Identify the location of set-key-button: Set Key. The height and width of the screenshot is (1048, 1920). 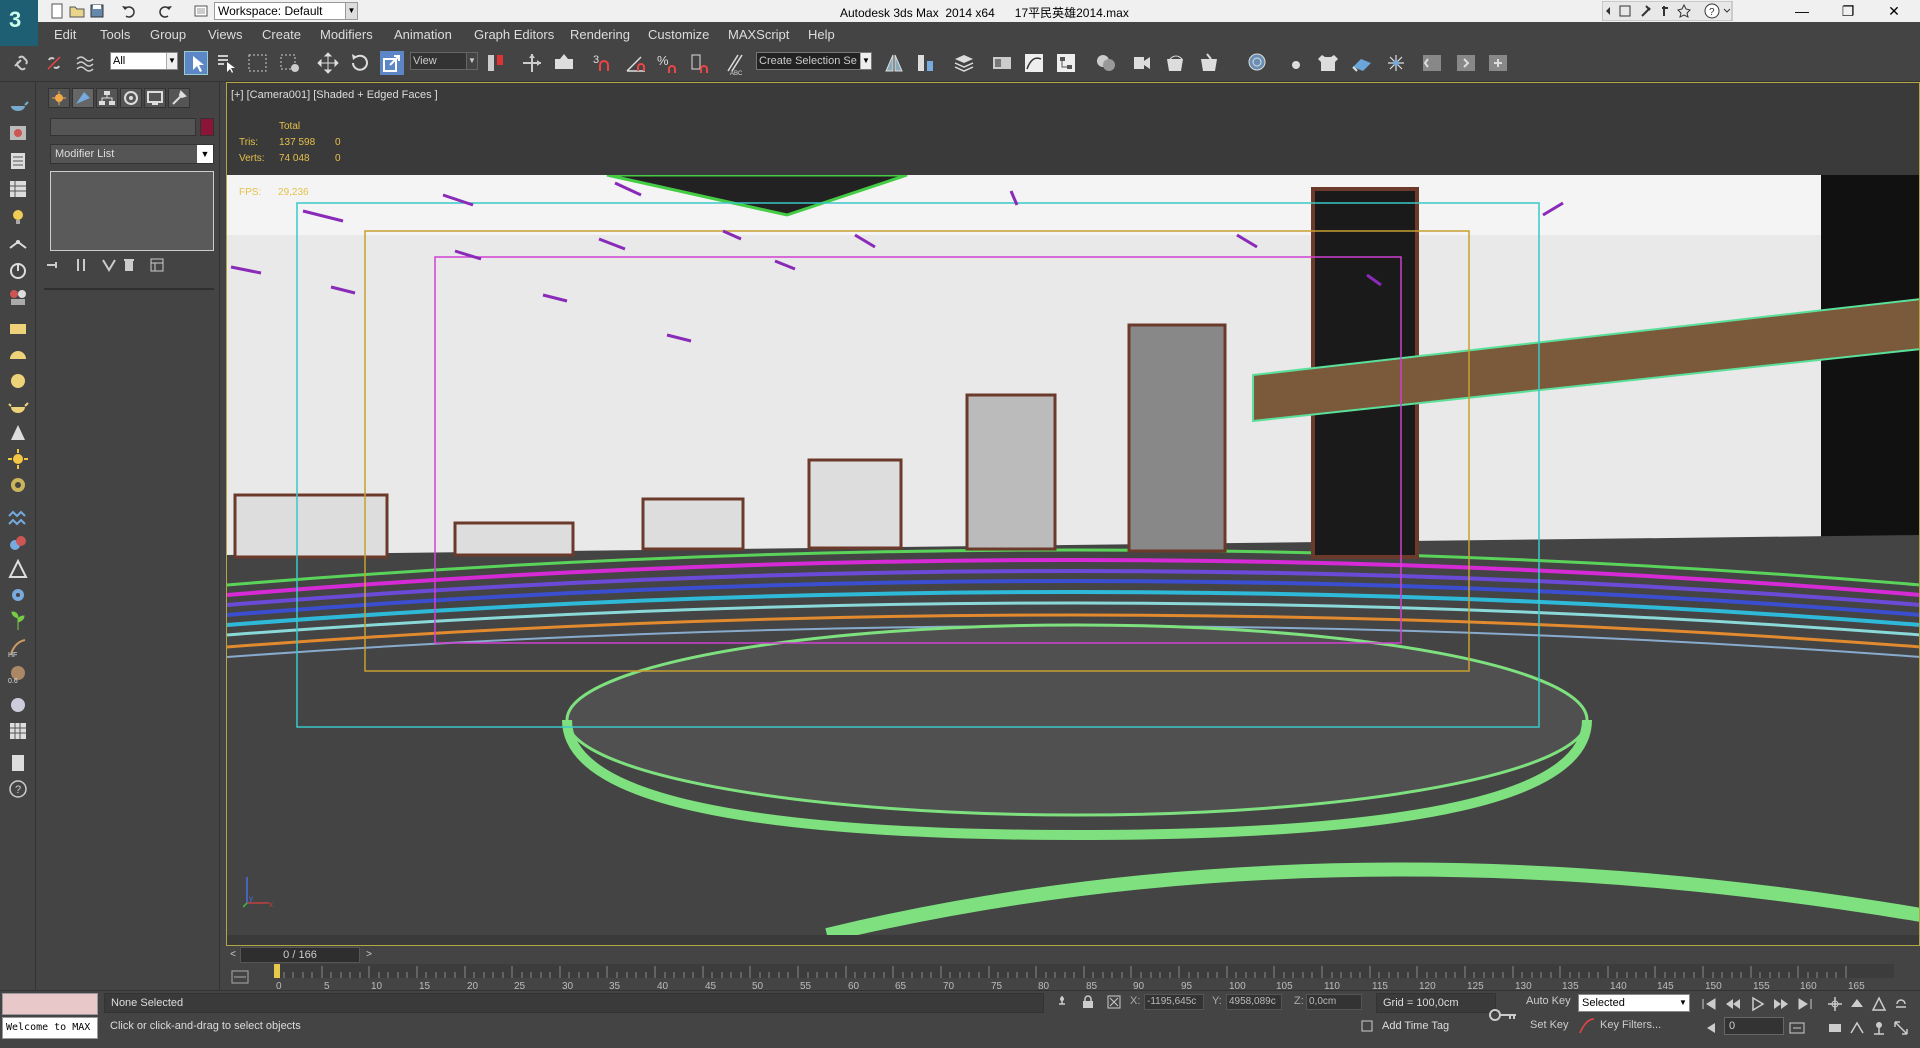
(1549, 1025).